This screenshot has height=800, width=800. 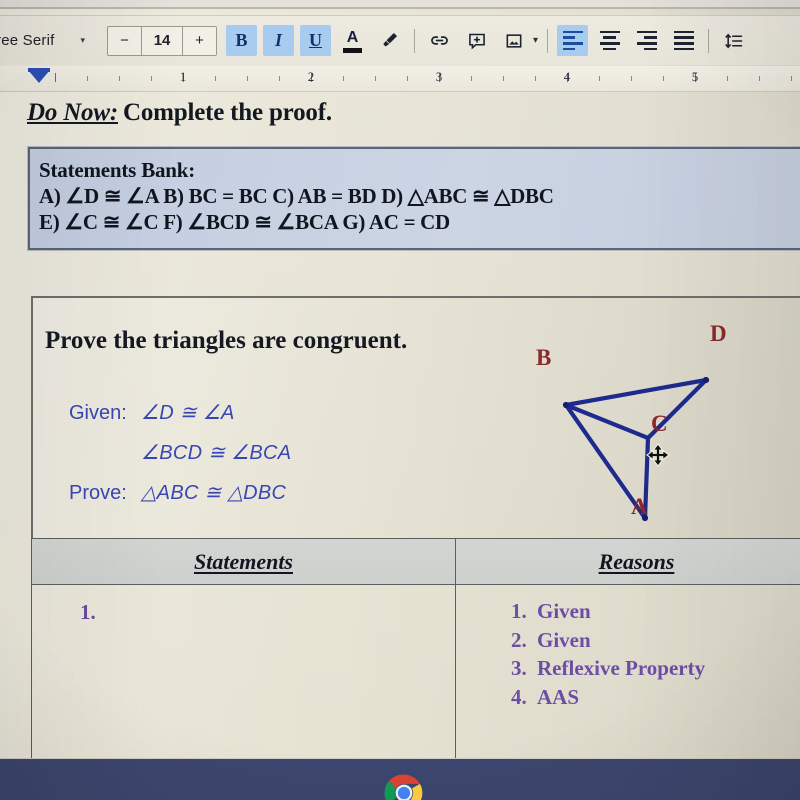 What do you see at coordinates (55, 77) in the screenshot?
I see `ruler-major-tick` at bounding box center [55, 77].